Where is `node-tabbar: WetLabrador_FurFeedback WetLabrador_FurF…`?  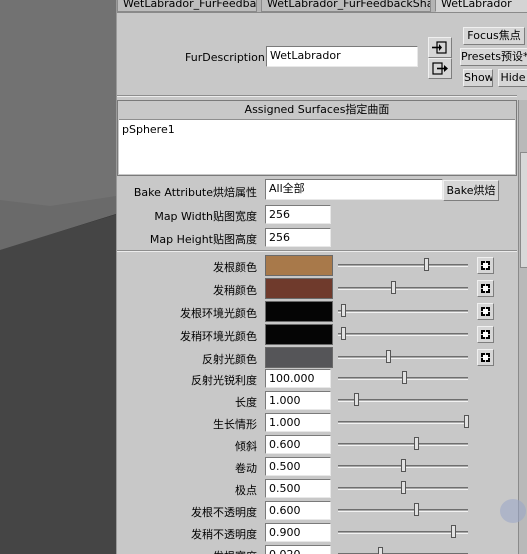 node-tabbar: WetLabrador_FurFeedback WetLabrador_FurF… is located at coordinates (322, 6).